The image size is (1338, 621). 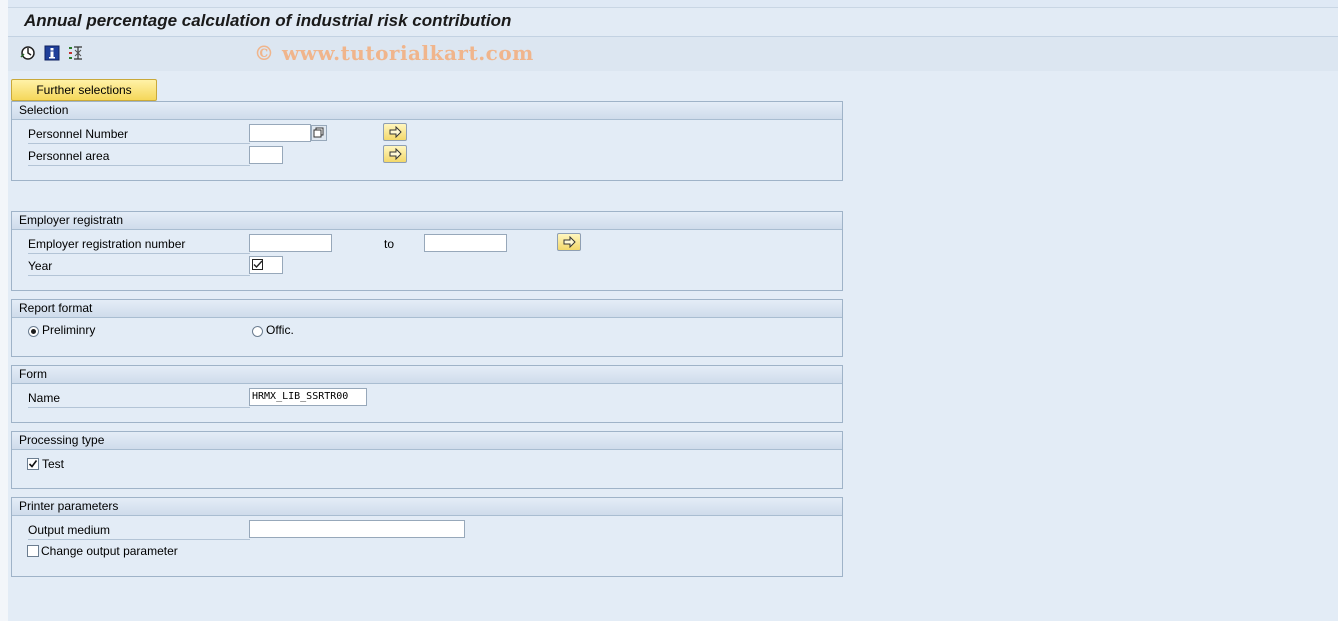 What do you see at coordinates (139, 530) in the screenshot?
I see `output-medium-label: Output medium` at bounding box center [139, 530].